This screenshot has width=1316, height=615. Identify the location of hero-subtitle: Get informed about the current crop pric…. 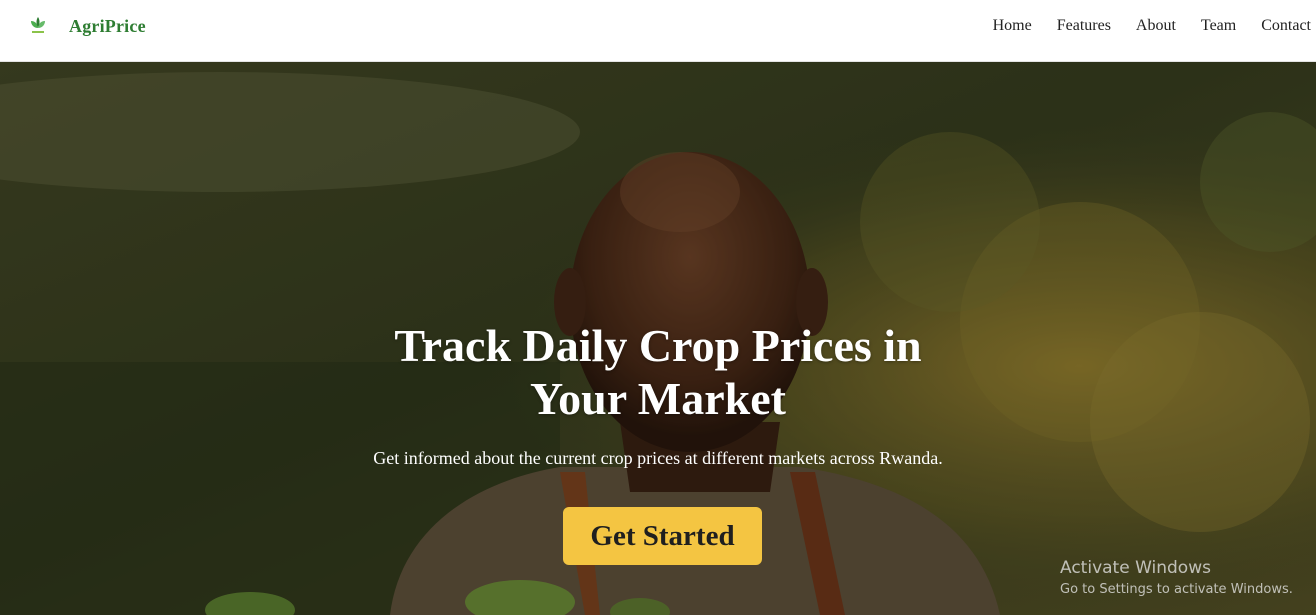
(658, 458).